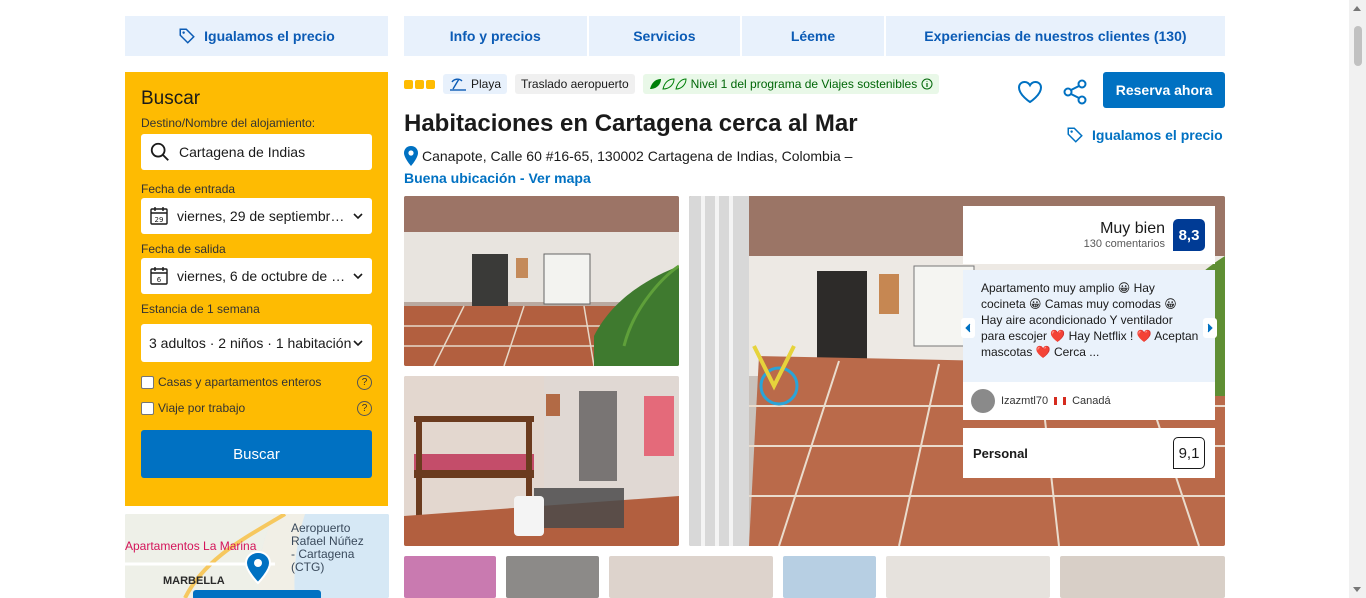 The width and height of the screenshot is (1366, 598). Describe the element at coordinates (1357, 8) in the screenshot. I see `scroll-up-icon` at that location.